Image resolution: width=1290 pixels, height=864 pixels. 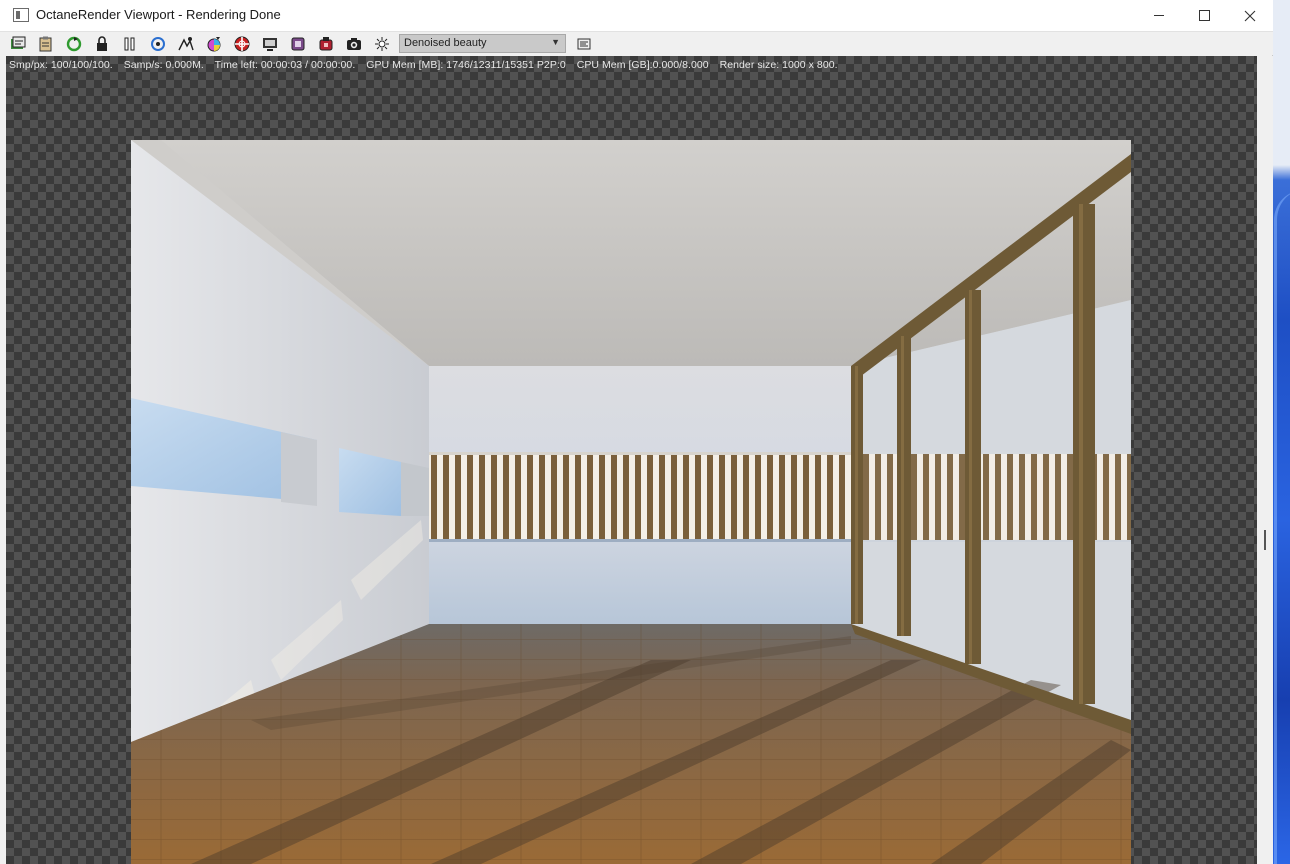 I want to click on render-size: Render size: 1000 x 800., so click(x=778, y=65).